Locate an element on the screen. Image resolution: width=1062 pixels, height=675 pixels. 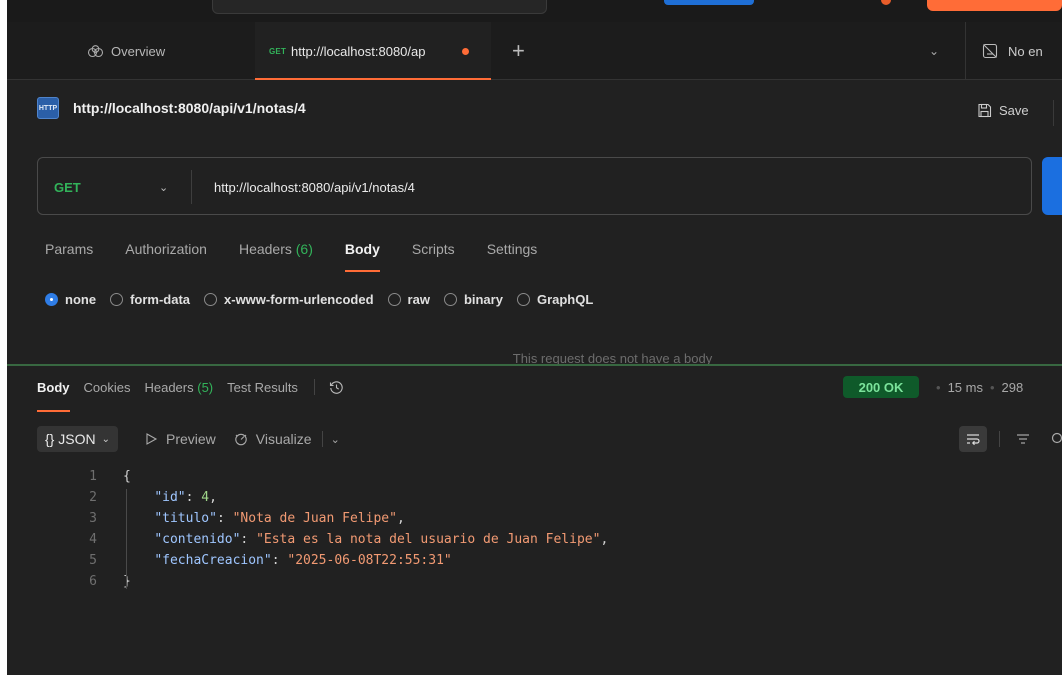
tab-headers: Headers (6) is located at coordinates (276, 256).